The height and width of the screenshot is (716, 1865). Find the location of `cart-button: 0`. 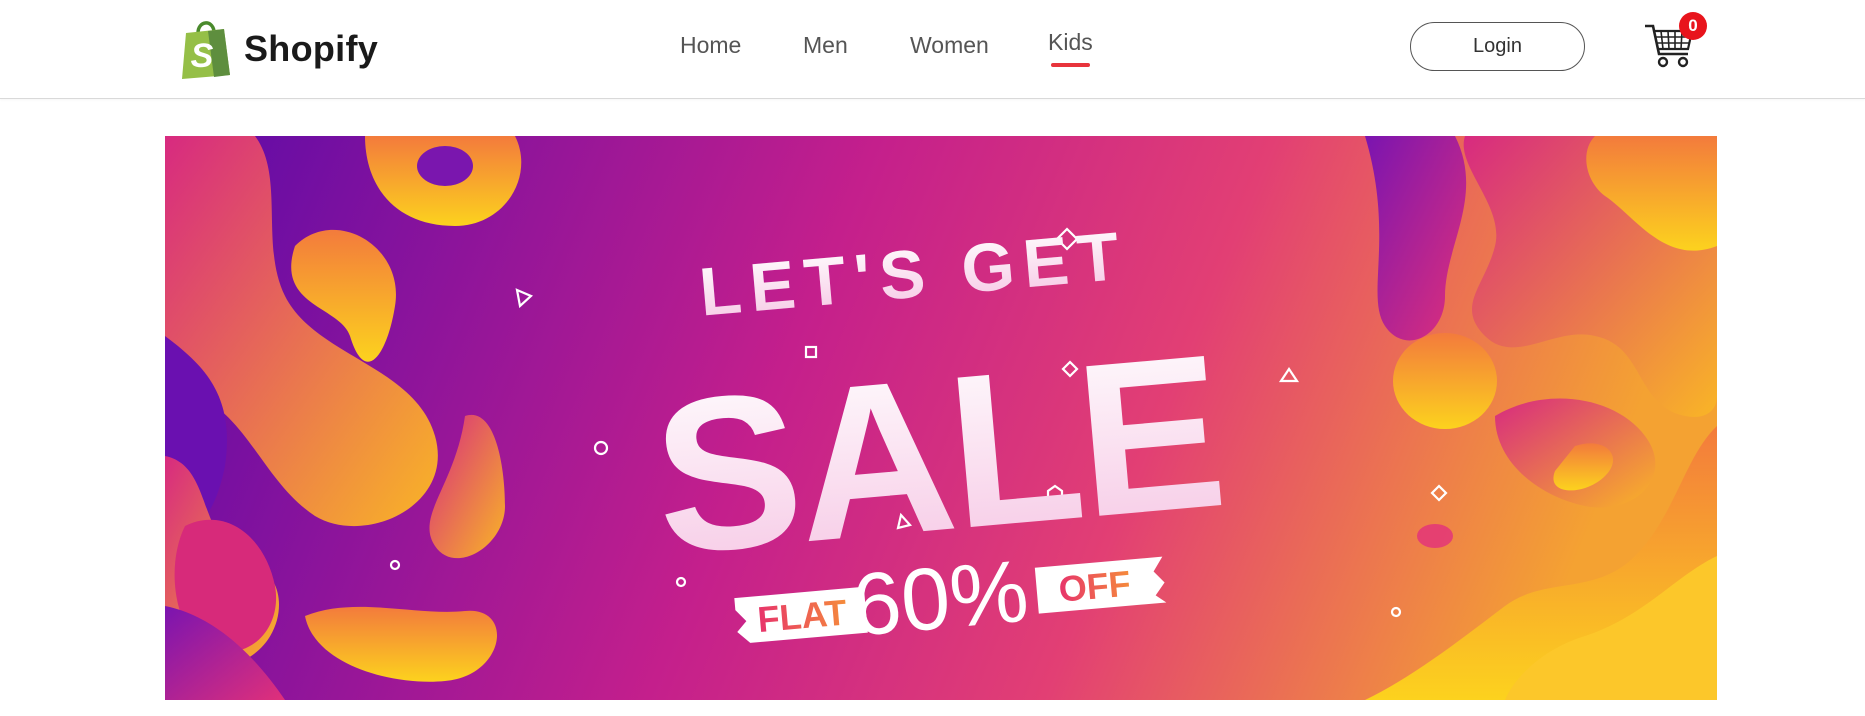

cart-button: 0 is located at coordinates (1674, 42).